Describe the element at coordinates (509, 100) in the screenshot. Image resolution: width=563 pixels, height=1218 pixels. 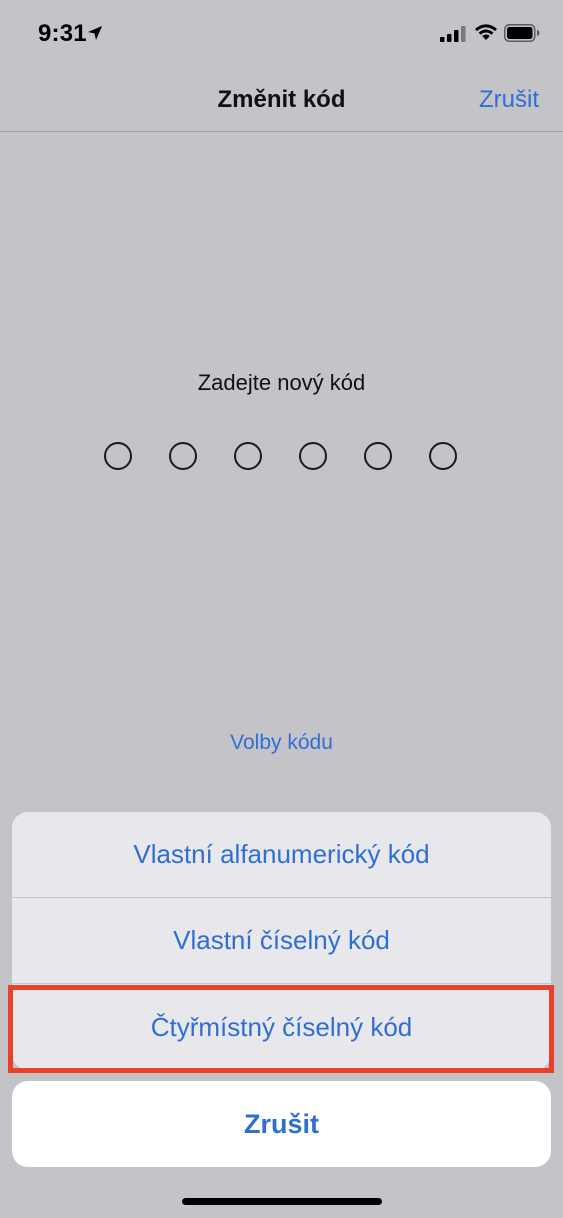
I see `nav-cancel-button: Zrušit` at that location.